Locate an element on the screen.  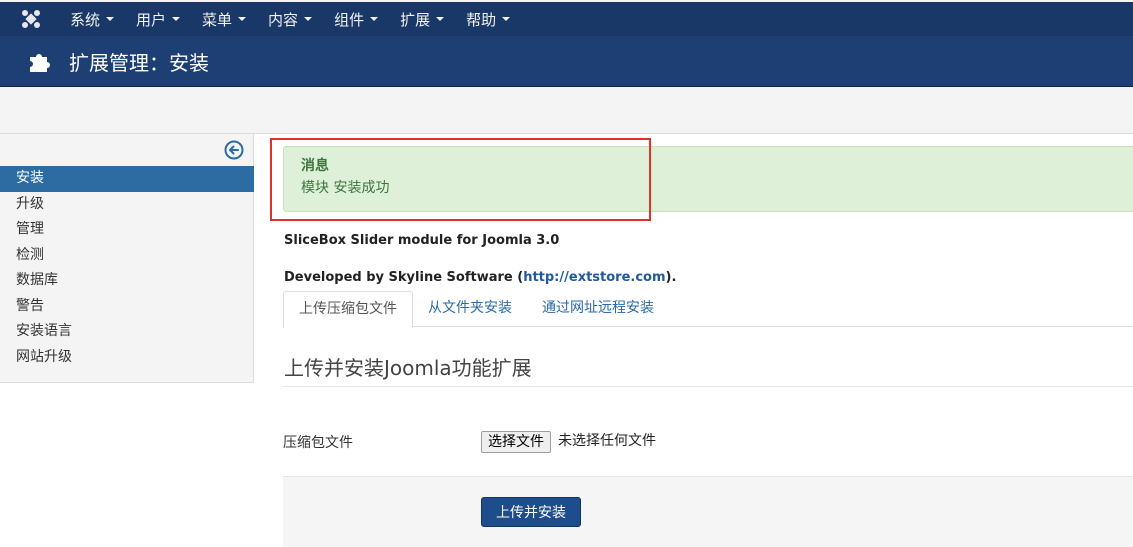
page-header: 扩展管理：安装 is located at coordinates (566, 61).